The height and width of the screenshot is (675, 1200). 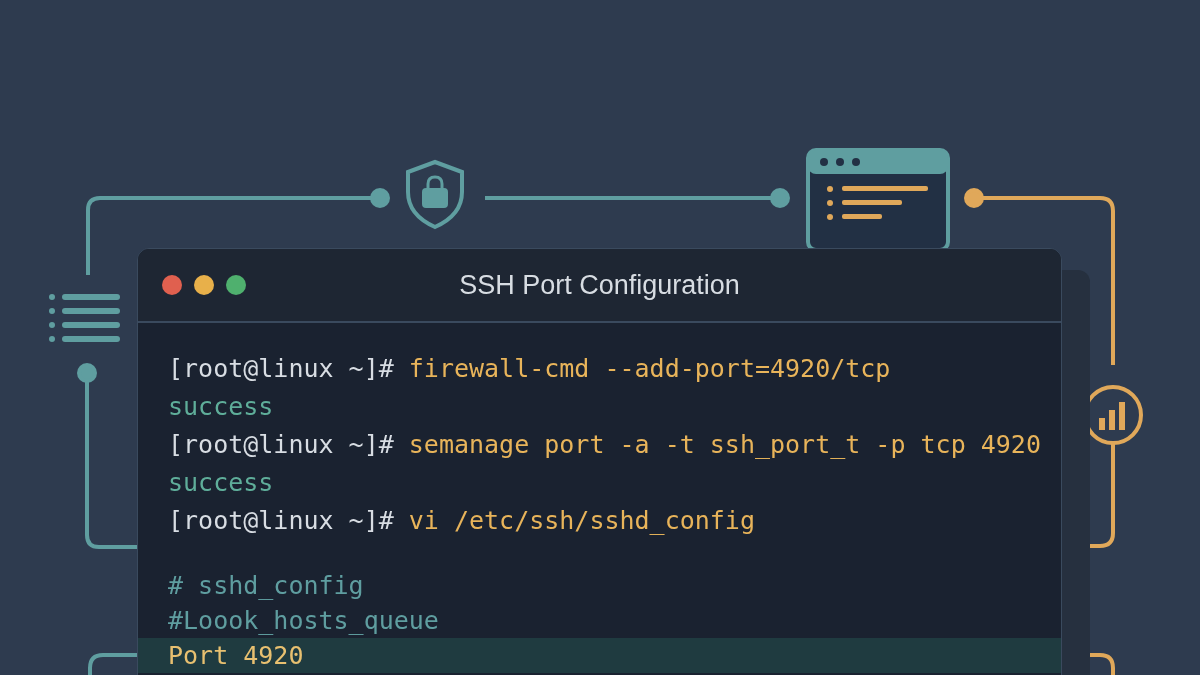 What do you see at coordinates (112, 664) in the screenshot?
I see `connector-line` at bounding box center [112, 664].